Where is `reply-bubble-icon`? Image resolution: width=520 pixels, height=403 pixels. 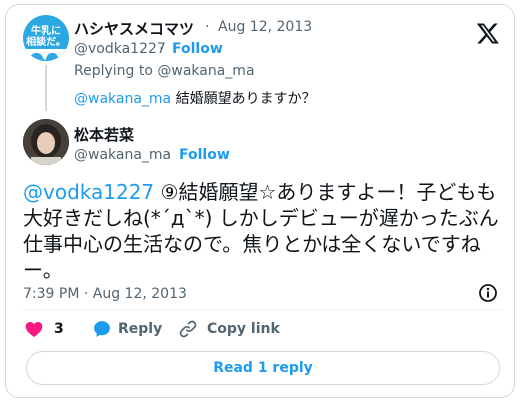 reply-bubble-icon is located at coordinates (102, 329).